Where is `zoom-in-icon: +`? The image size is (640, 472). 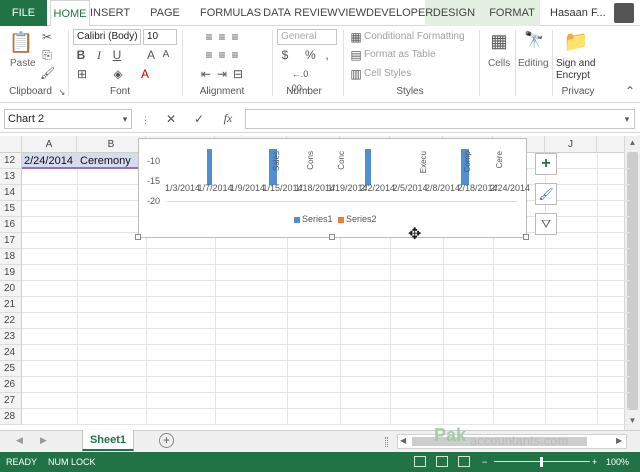
zoom-in-icon: + is located at coordinates (594, 462).